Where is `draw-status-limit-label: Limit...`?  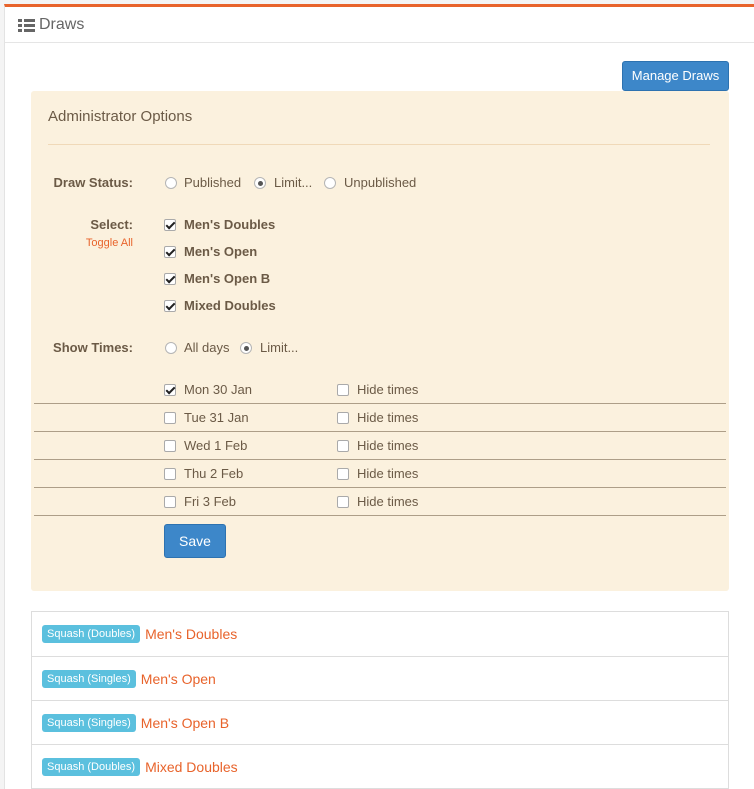
draw-status-limit-label: Limit... is located at coordinates (293, 182).